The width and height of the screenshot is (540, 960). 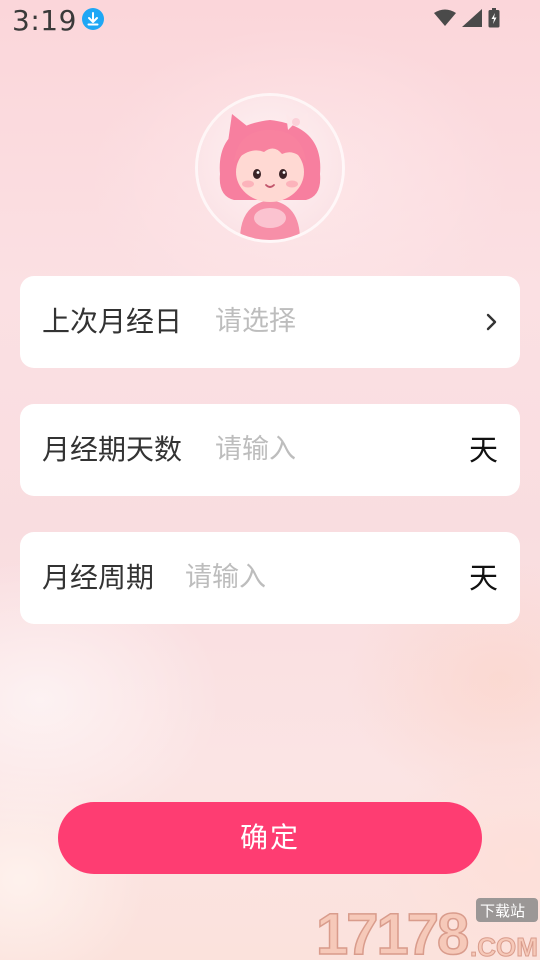 I want to click on status-time: 3:19, so click(x=44, y=20).